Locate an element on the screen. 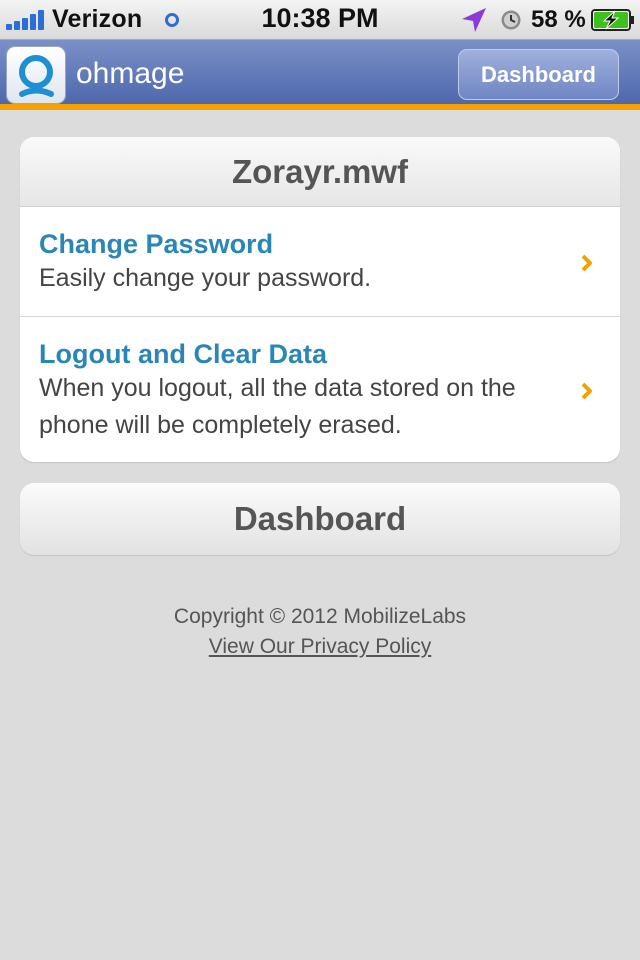 This screenshot has width=640, height=960. header-dashboard-button: Dashboard is located at coordinates (538, 74).